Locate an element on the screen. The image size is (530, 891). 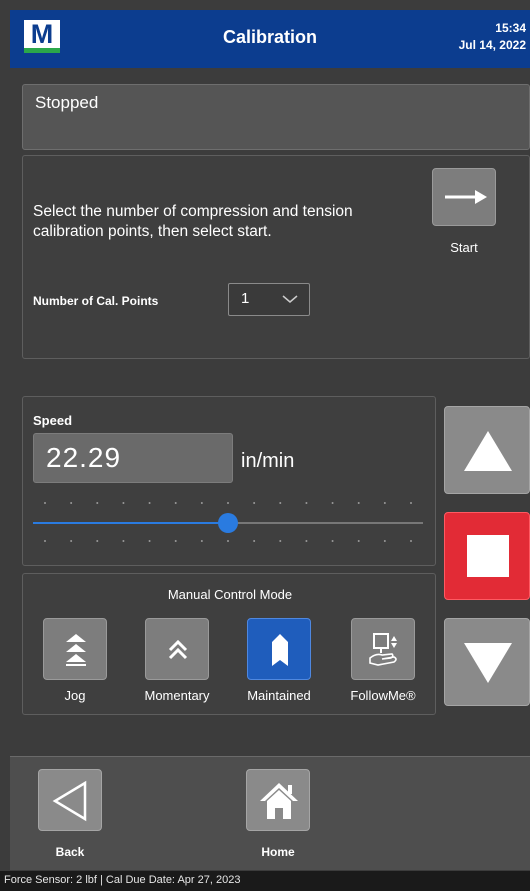
bottom-nav: Back Home is located at coordinates (270, 813).